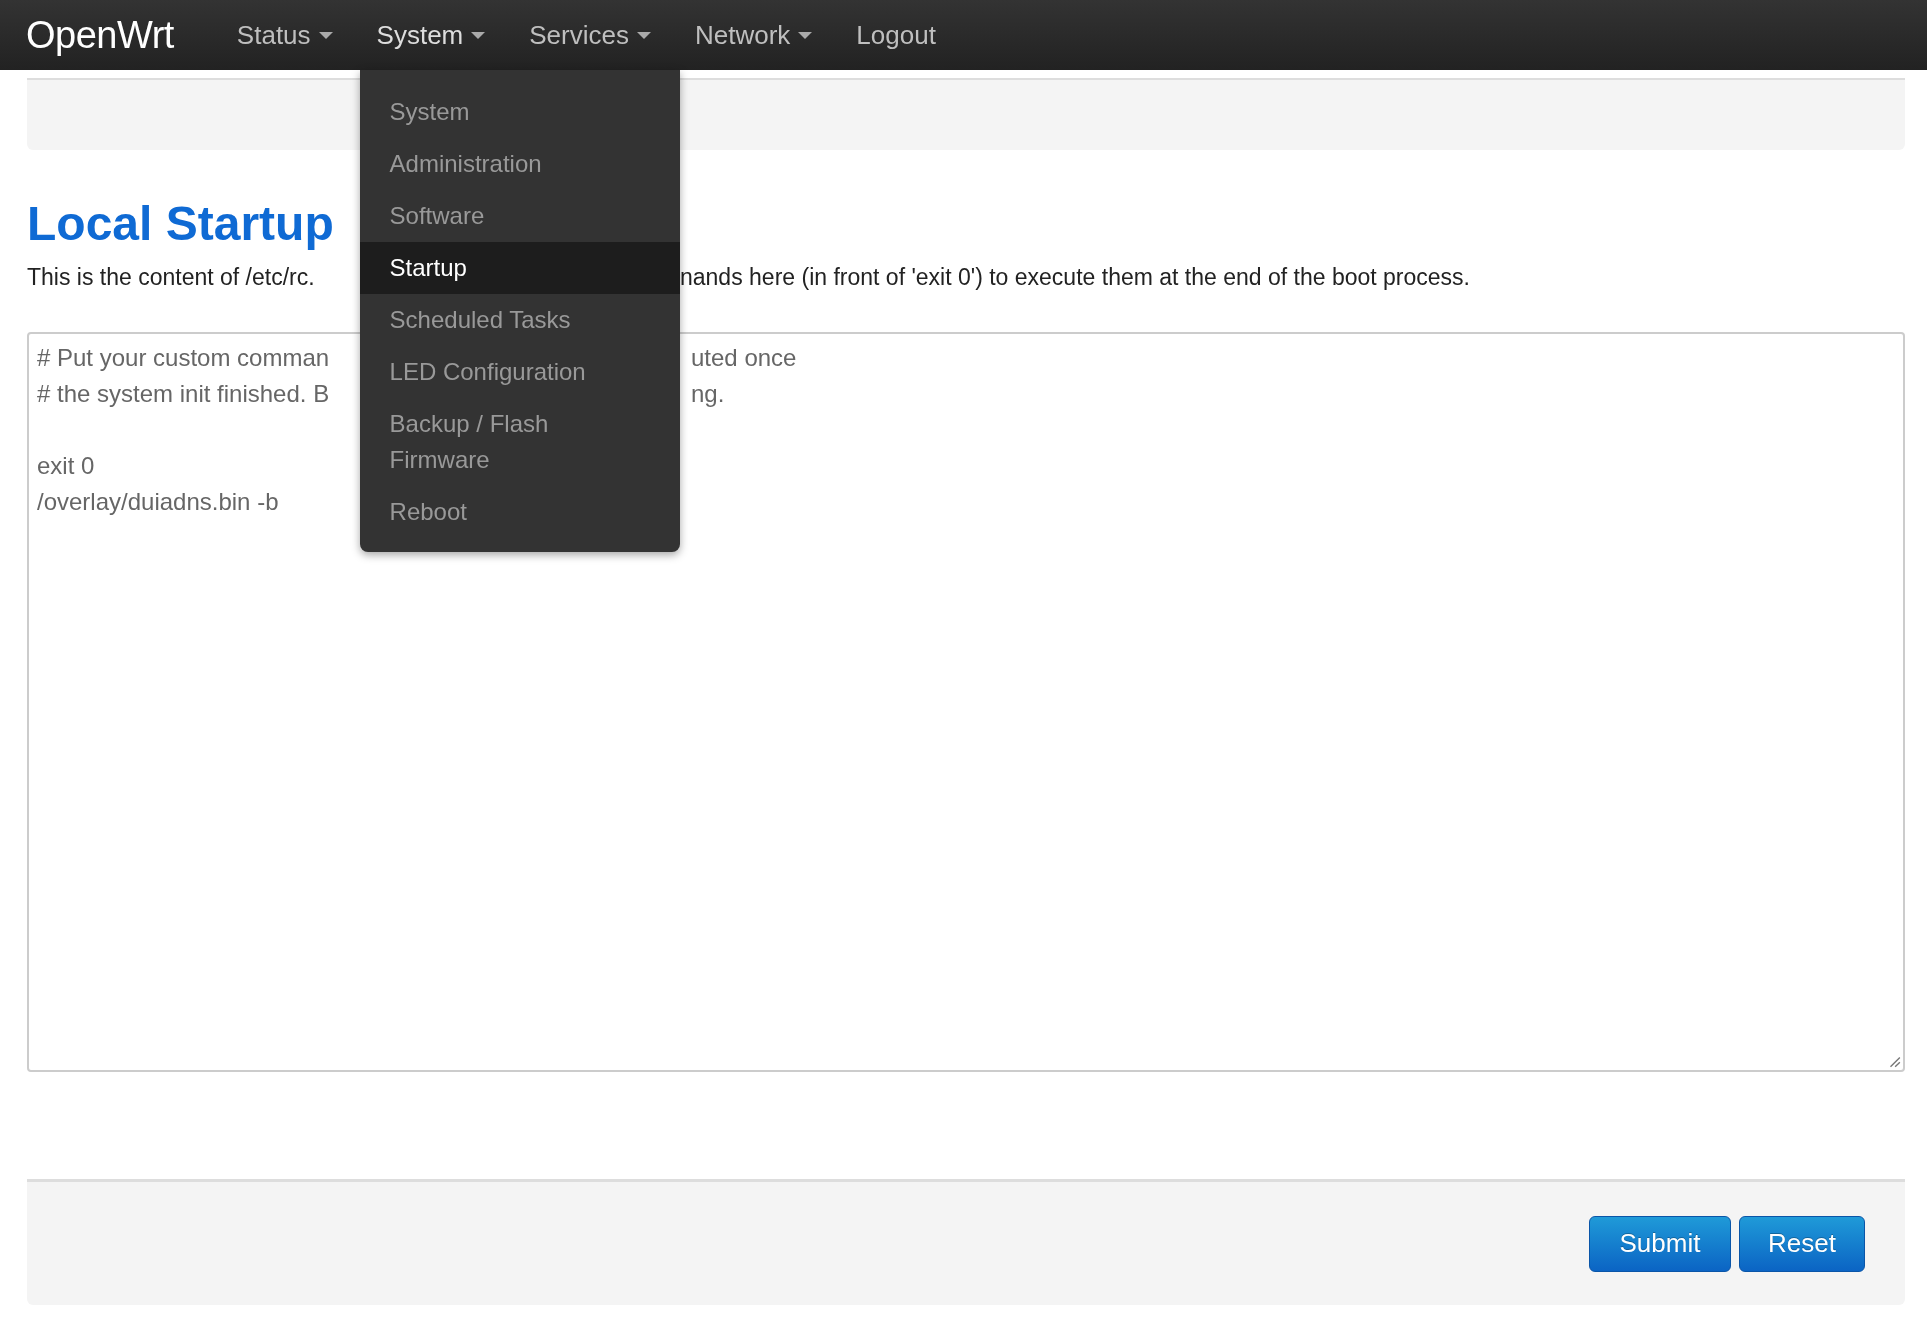 The width and height of the screenshot is (1927, 1317). What do you see at coordinates (1894, 1061) in the screenshot?
I see `resize-handle-icon` at bounding box center [1894, 1061].